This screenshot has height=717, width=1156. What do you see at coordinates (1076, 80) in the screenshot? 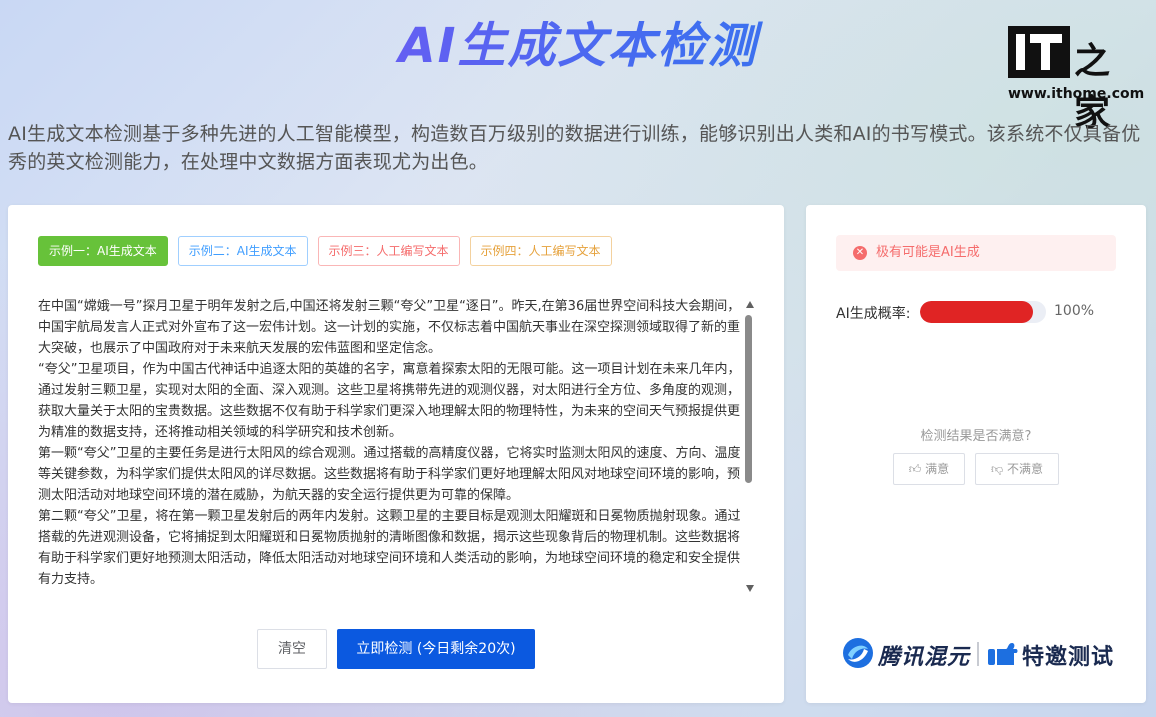
I see `ithome-logo: 之家 www.ithome.com` at bounding box center [1076, 80].